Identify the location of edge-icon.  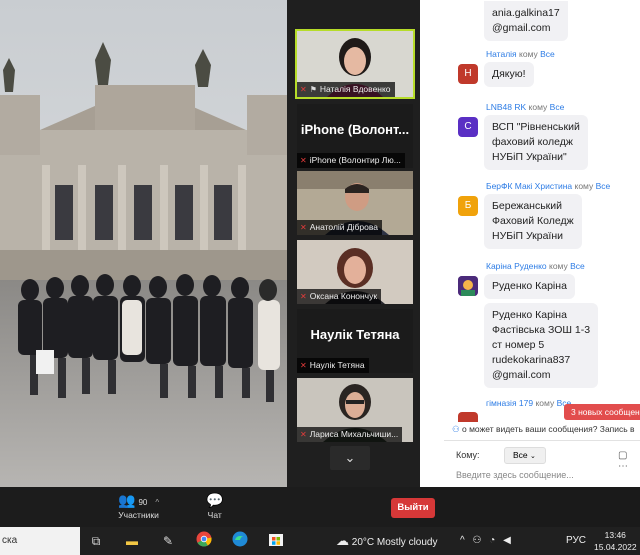
(240, 541).